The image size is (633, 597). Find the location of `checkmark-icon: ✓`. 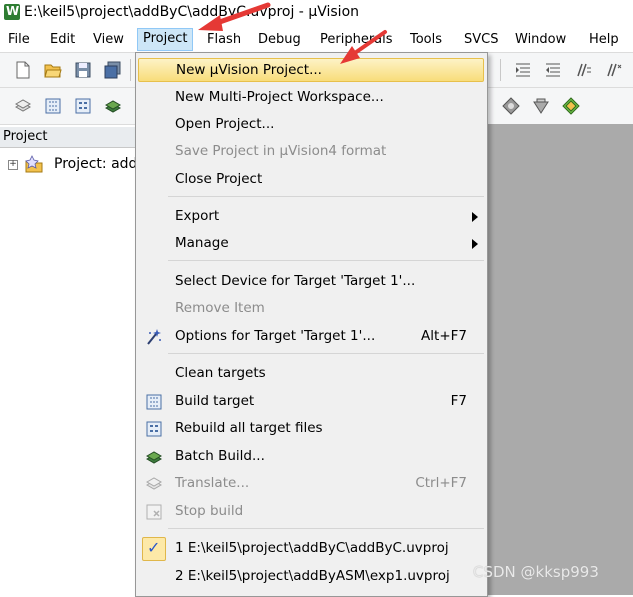

checkmark-icon: ✓ is located at coordinates (154, 549).